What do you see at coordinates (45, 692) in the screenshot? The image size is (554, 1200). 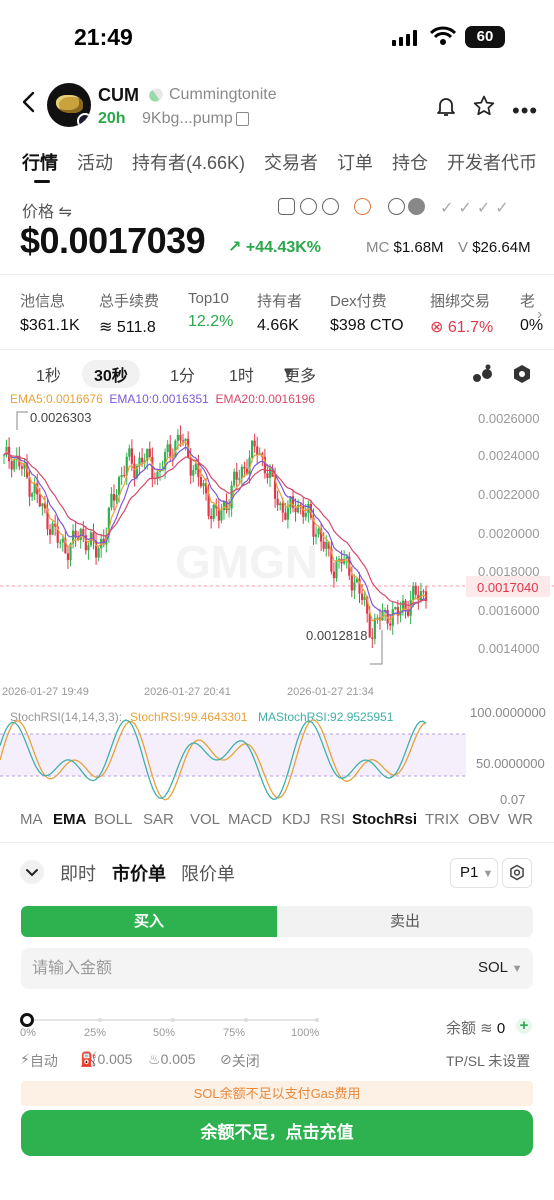 I see `time-tick: 2026-01-27 19:49` at bounding box center [45, 692].